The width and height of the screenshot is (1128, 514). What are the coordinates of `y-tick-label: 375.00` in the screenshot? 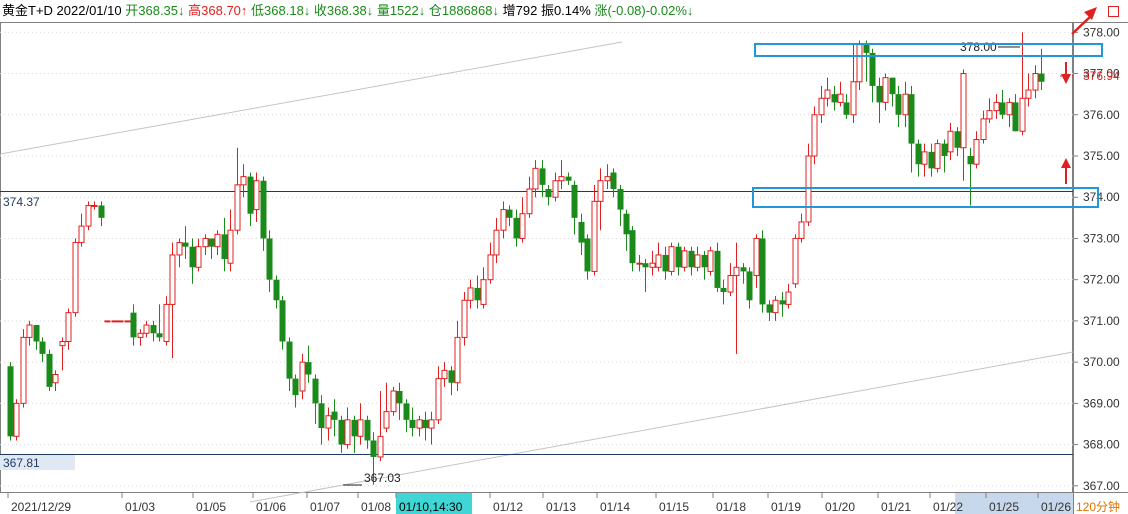 It's located at (1101, 156).